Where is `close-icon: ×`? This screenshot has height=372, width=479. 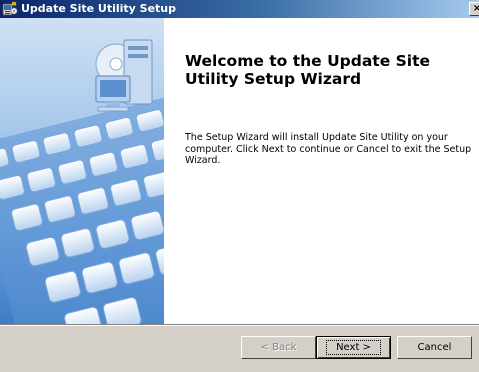 close-icon: × is located at coordinates (475, 8).